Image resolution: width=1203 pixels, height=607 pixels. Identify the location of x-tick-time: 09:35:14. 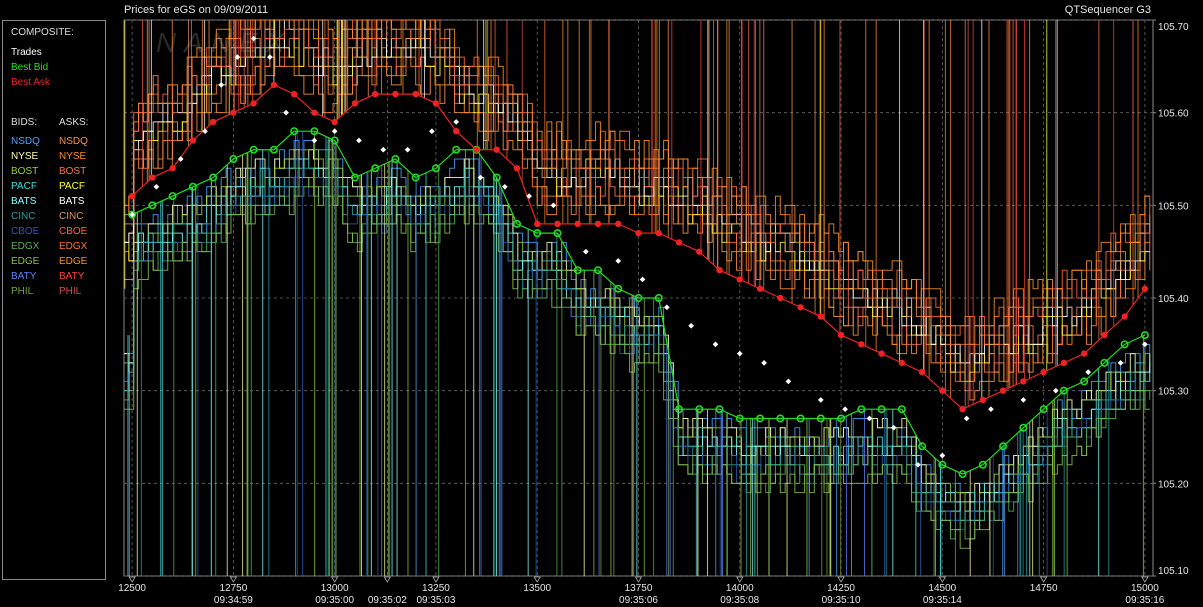
(942, 600).